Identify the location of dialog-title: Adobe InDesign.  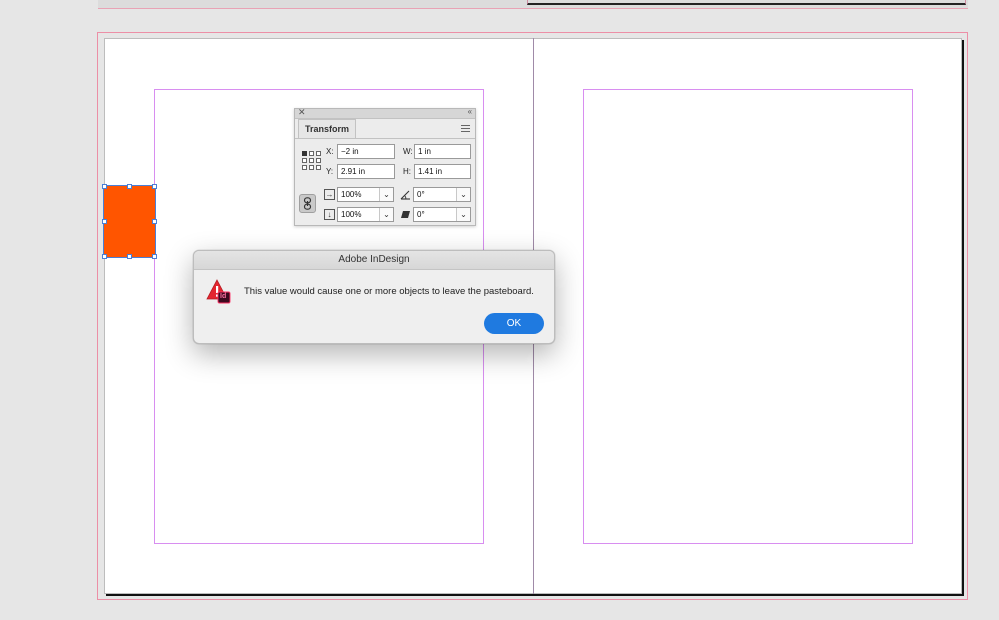
(374, 260).